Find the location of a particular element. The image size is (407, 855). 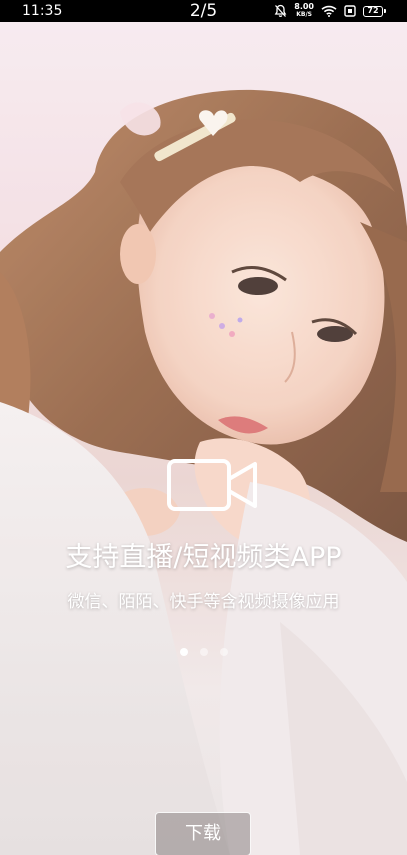

download-button: 下载 is located at coordinates (203, 833).